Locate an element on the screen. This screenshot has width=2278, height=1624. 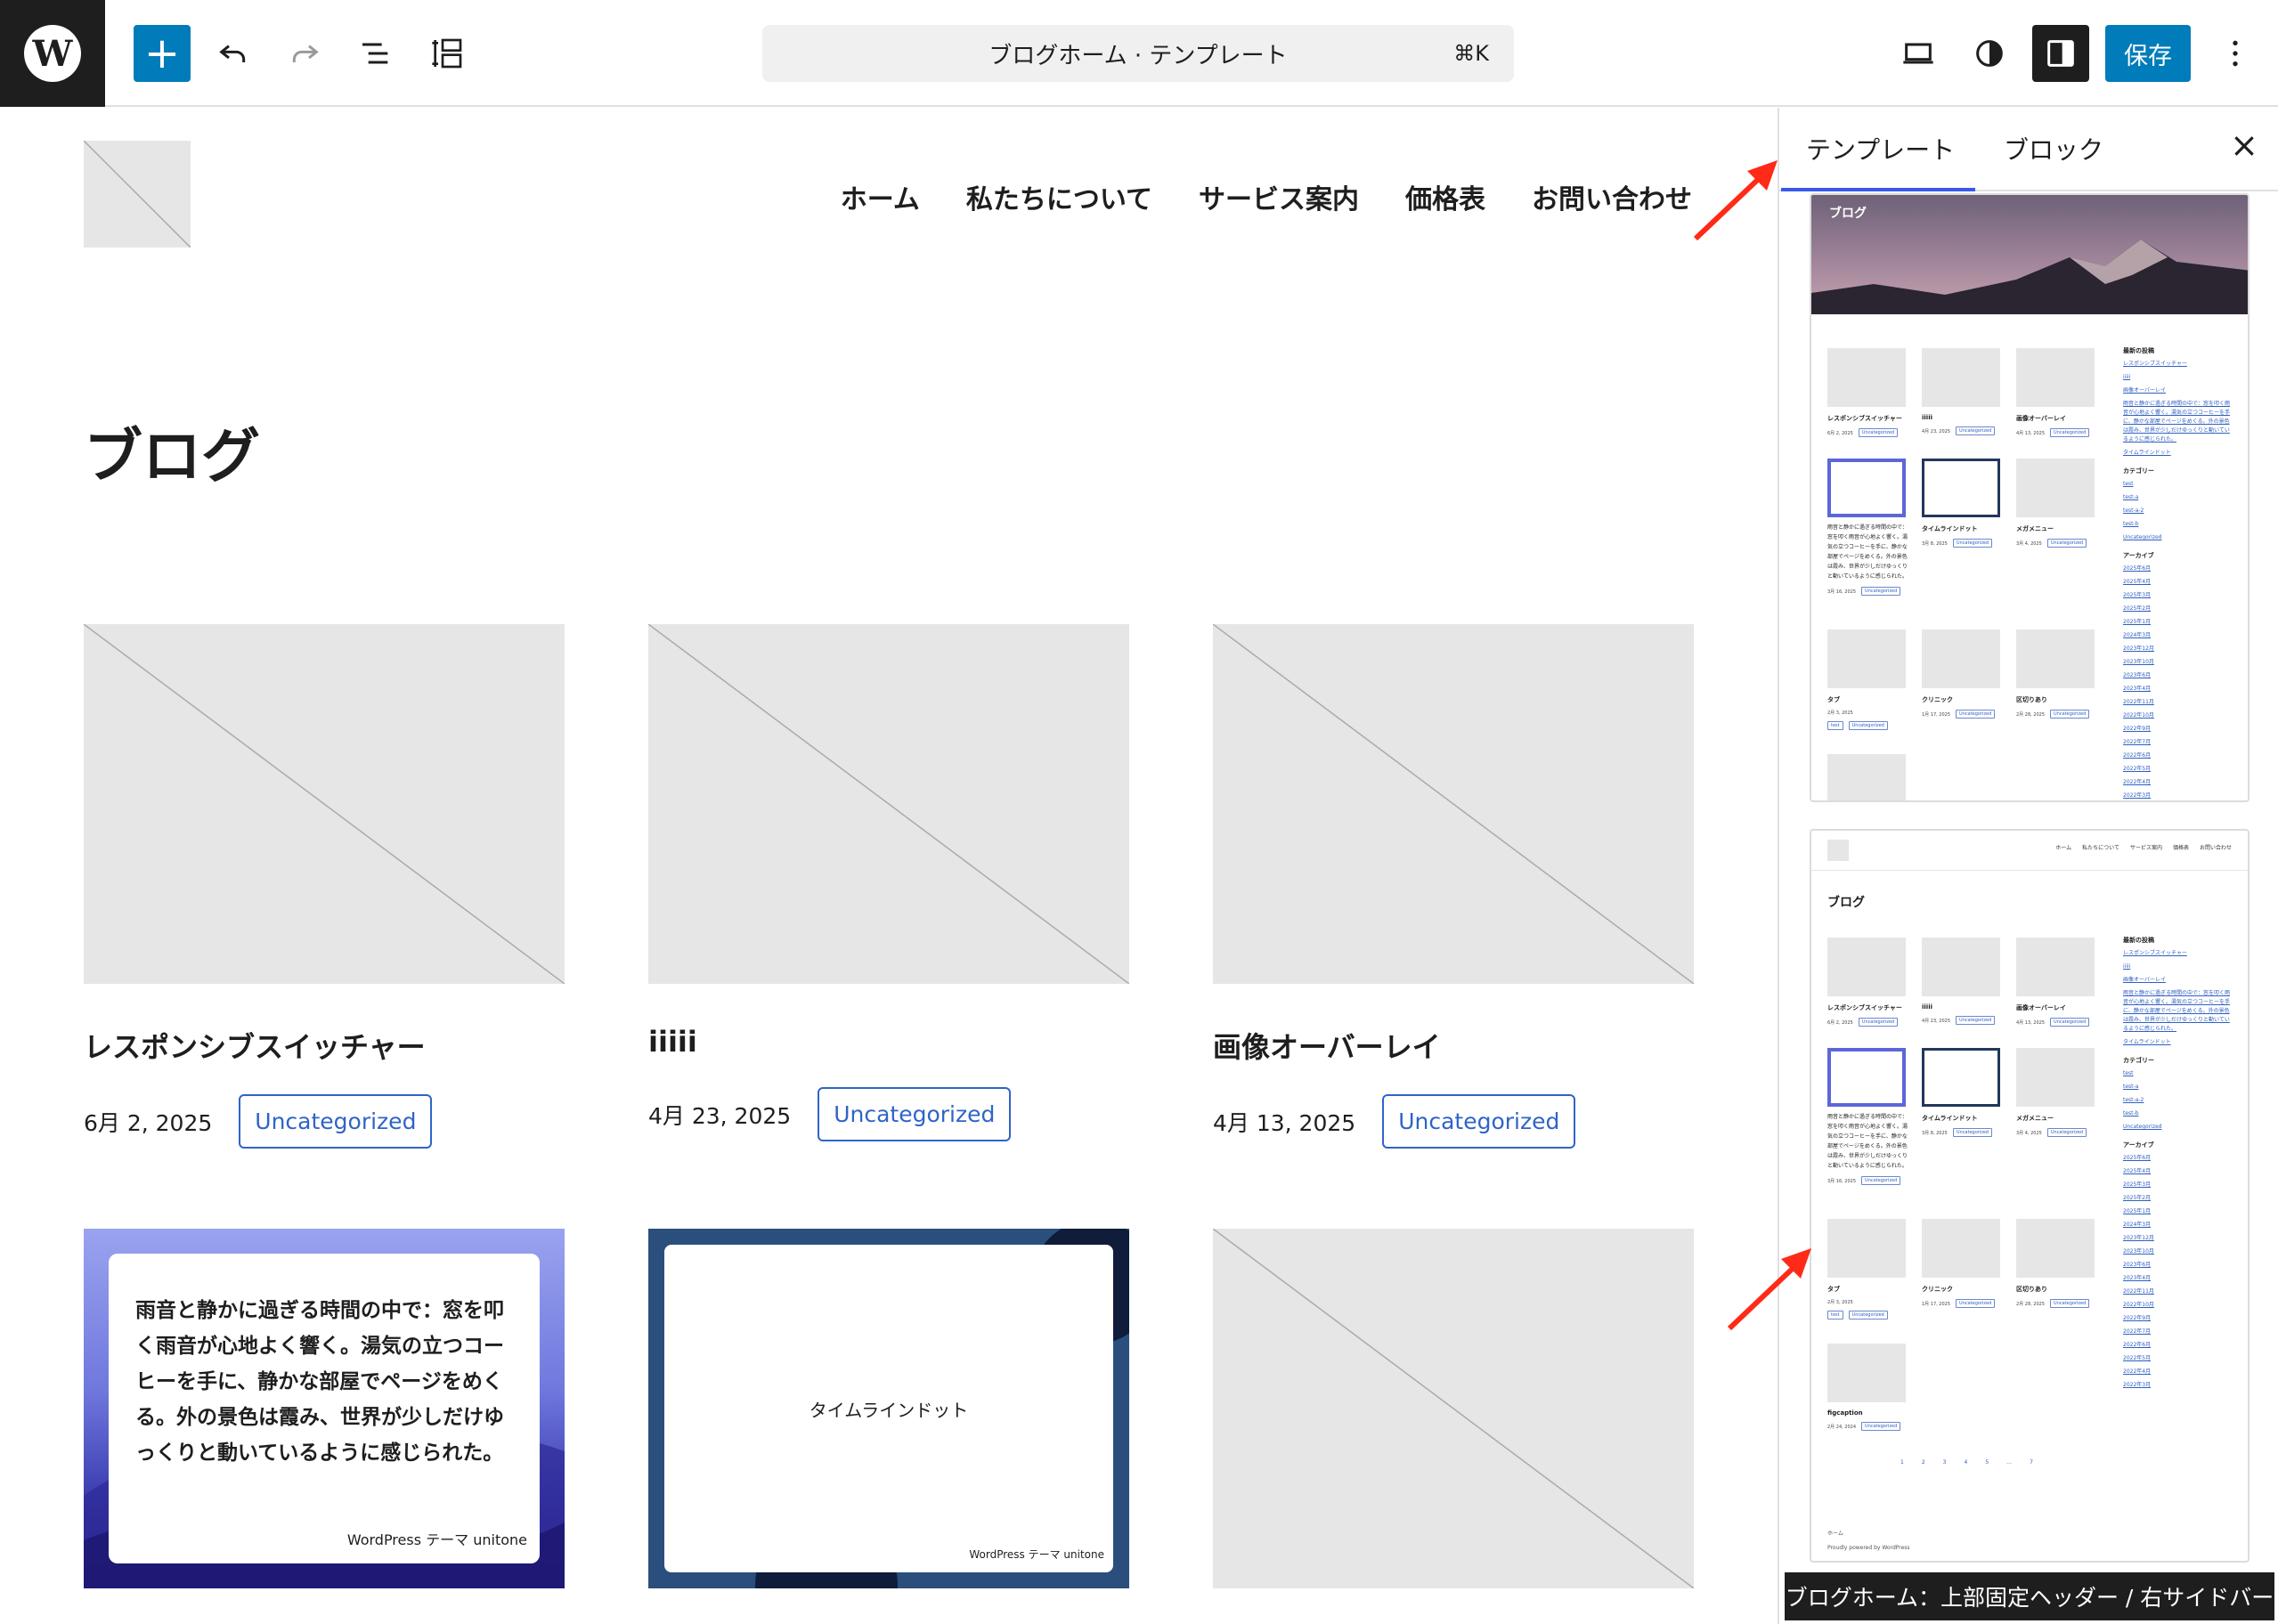
post-card: iiiii 4月 23, 2025 Uncategorized is located at coordinates (888, 882).